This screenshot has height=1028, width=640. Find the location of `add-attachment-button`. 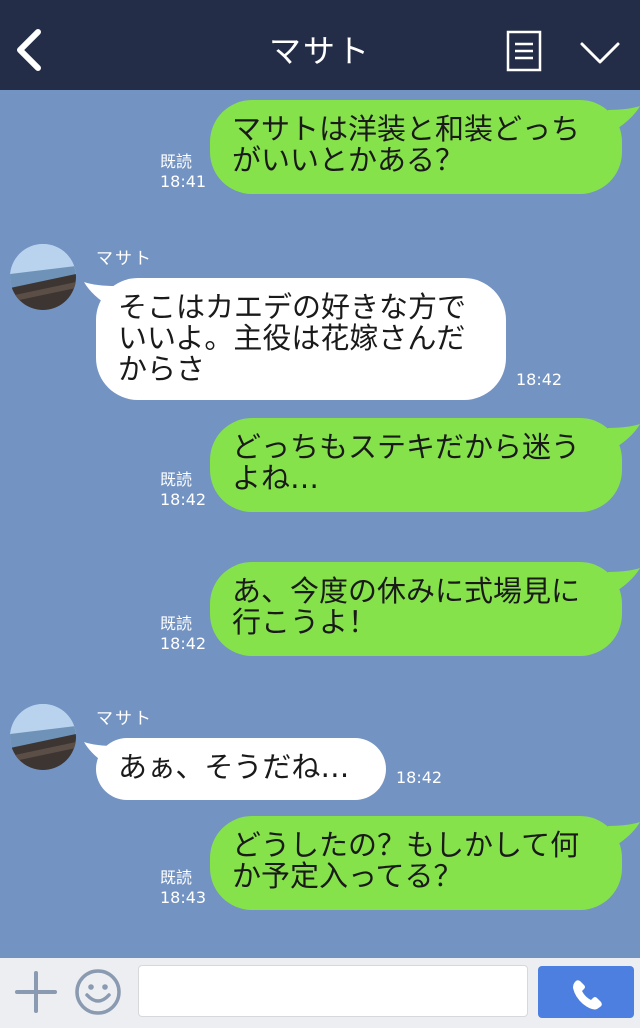

add-attachment-button is located at coordinates (36, 992).